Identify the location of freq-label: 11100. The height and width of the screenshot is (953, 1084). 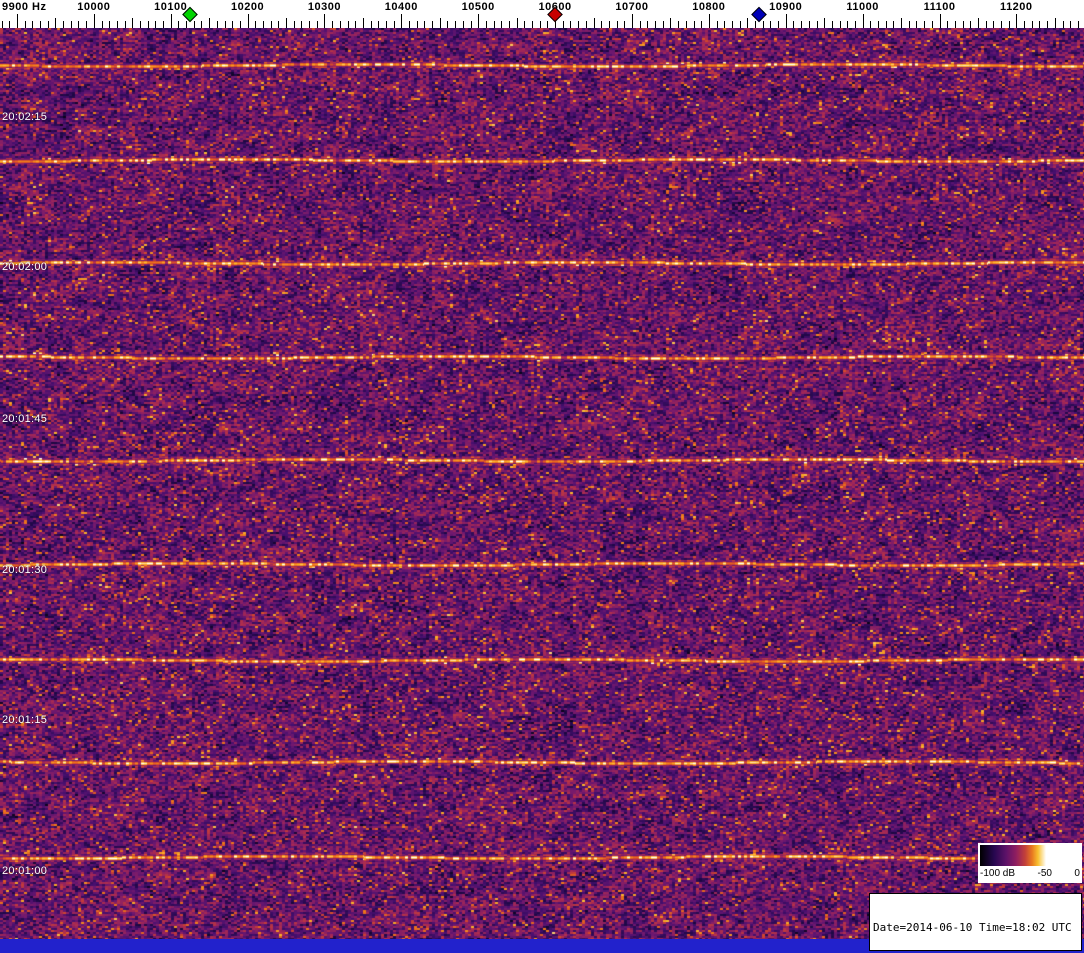
(939, 7).